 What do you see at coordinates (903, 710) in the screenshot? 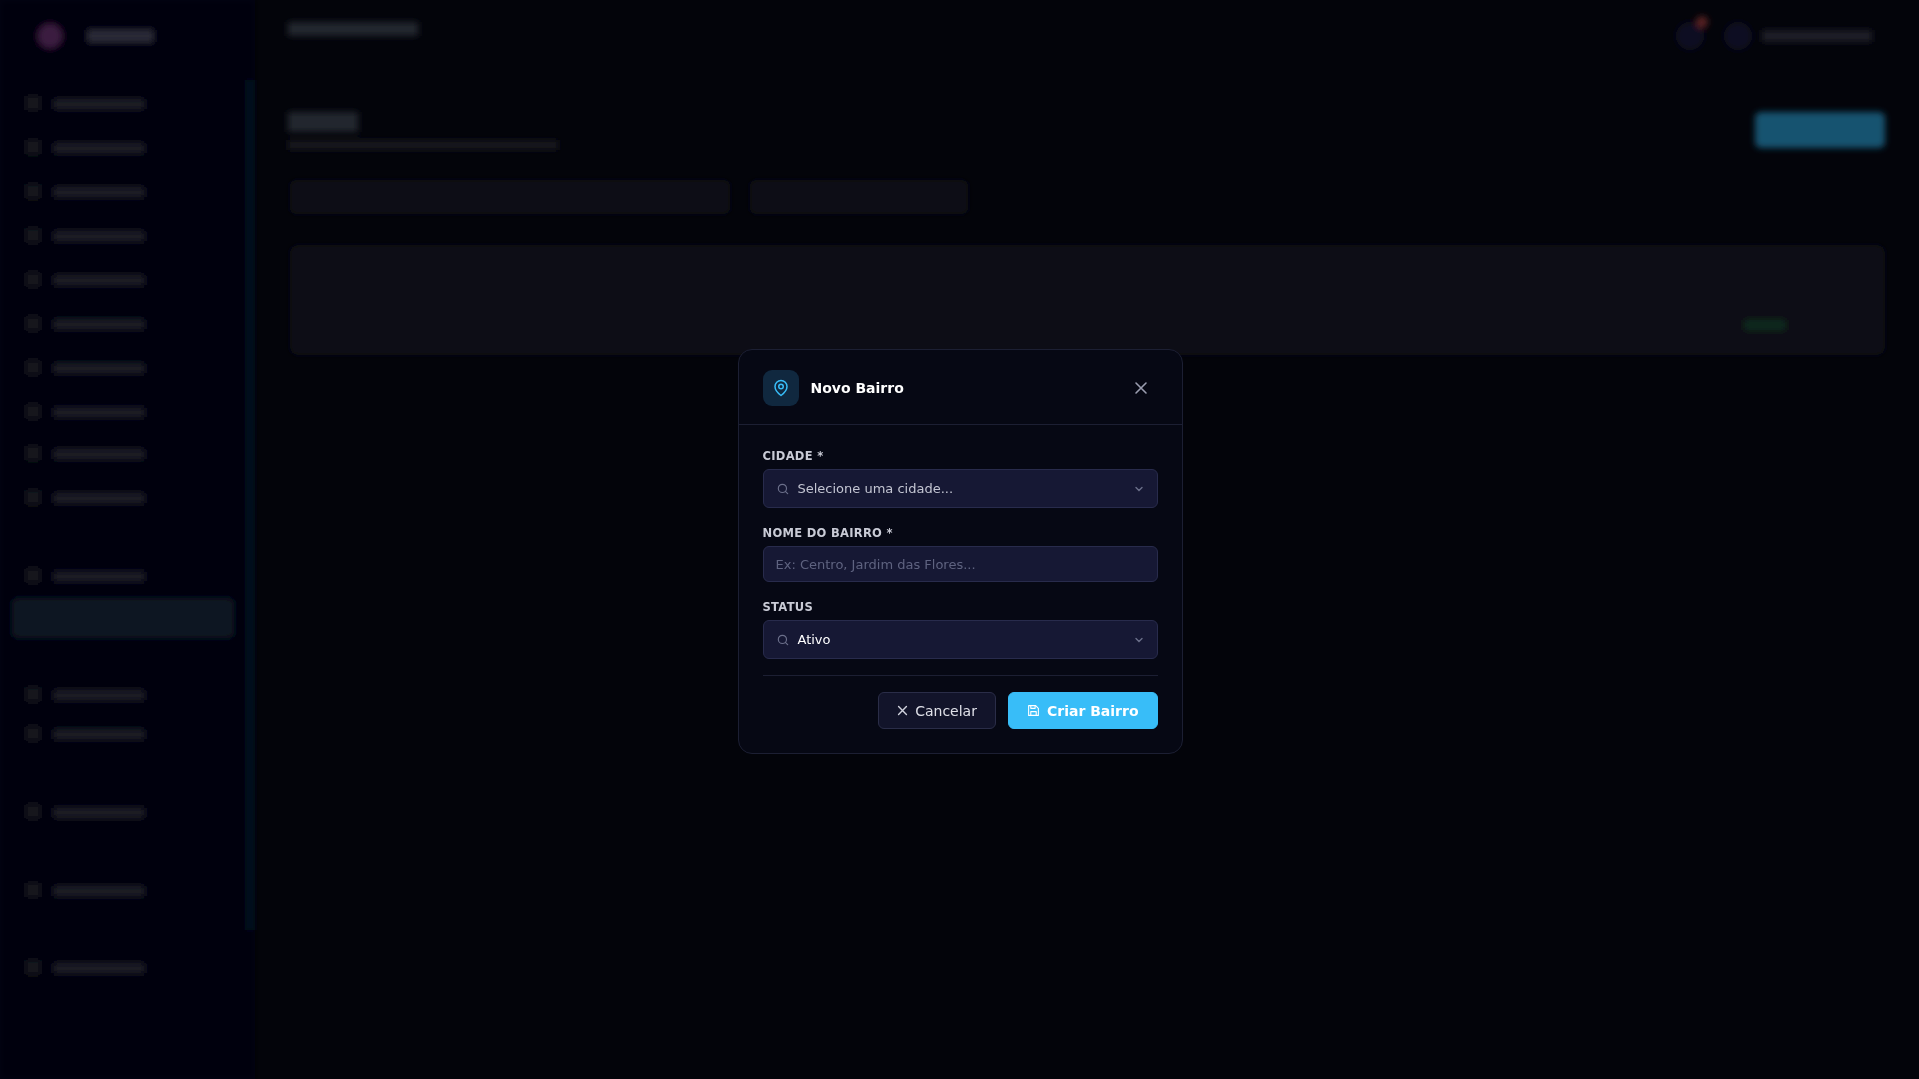
I see `close-icon` at bounding box center [903, 710].